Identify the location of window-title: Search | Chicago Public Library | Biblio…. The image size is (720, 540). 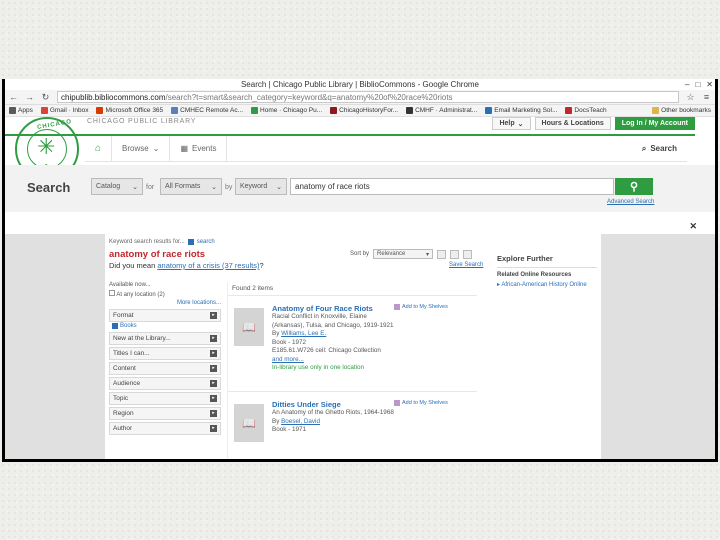
(360, 84).